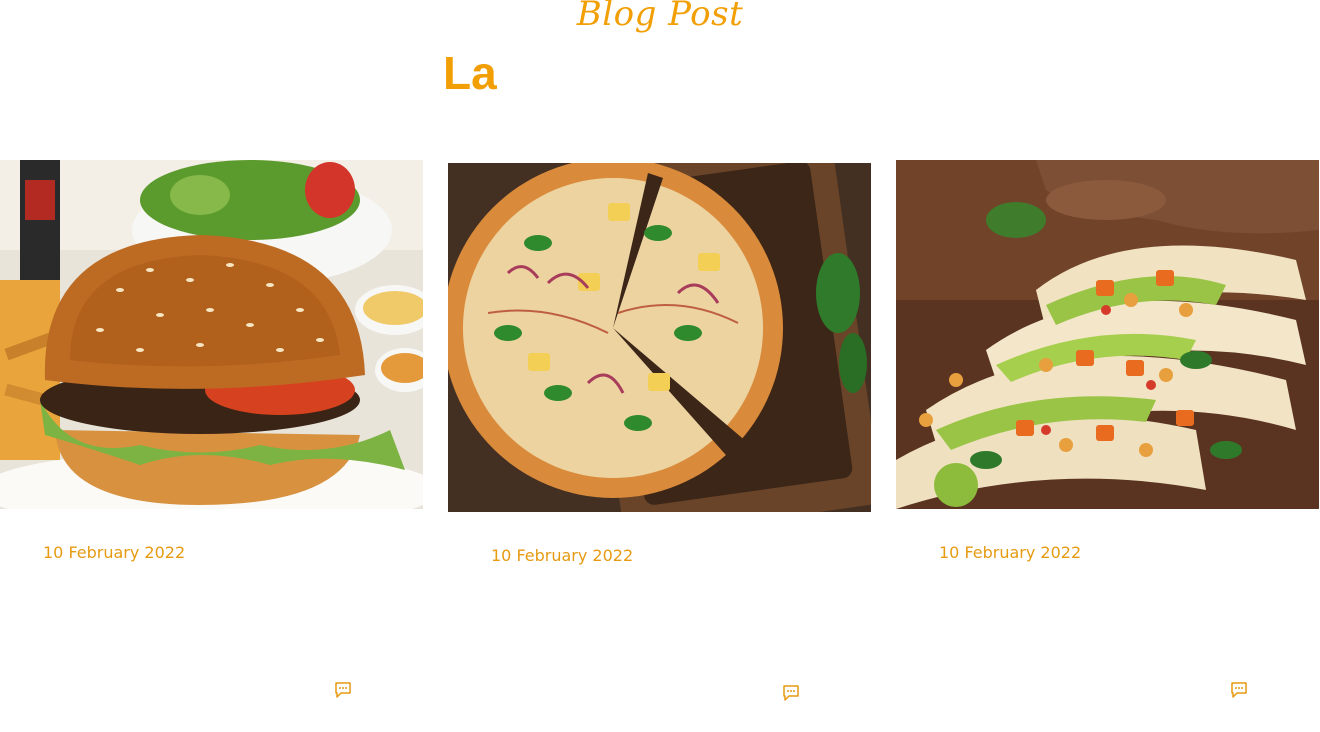  I want to click on section-heading: La, so click(470, 73).